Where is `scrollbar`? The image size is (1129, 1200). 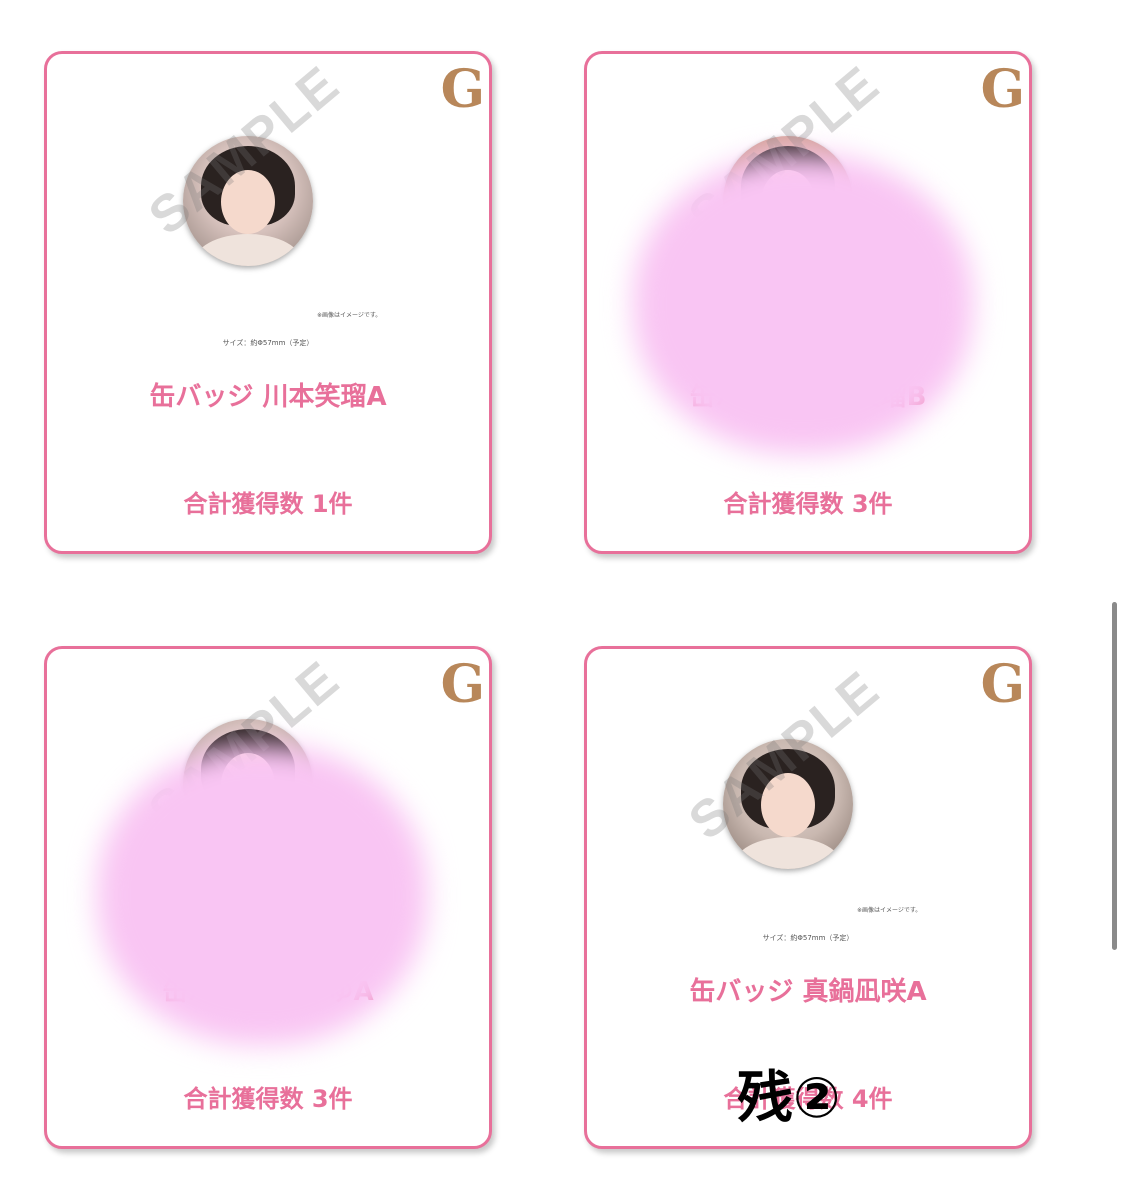 scrollbar is located at coordinates (1114, 776).